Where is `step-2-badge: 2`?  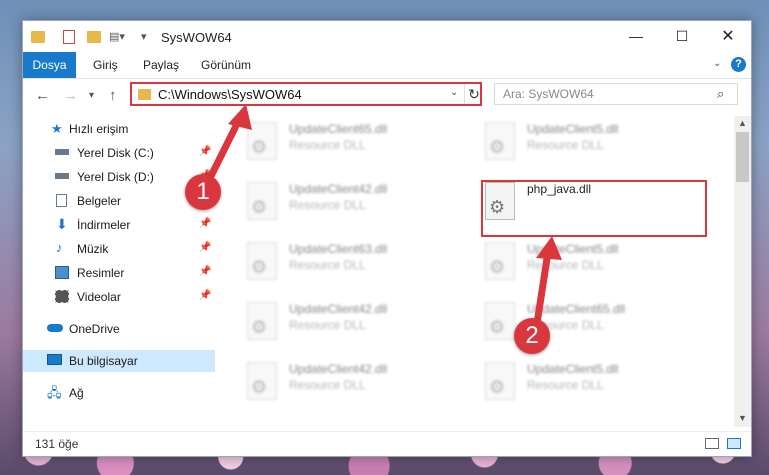
step-2-badge: 2 is located at coordinates (532, 336).